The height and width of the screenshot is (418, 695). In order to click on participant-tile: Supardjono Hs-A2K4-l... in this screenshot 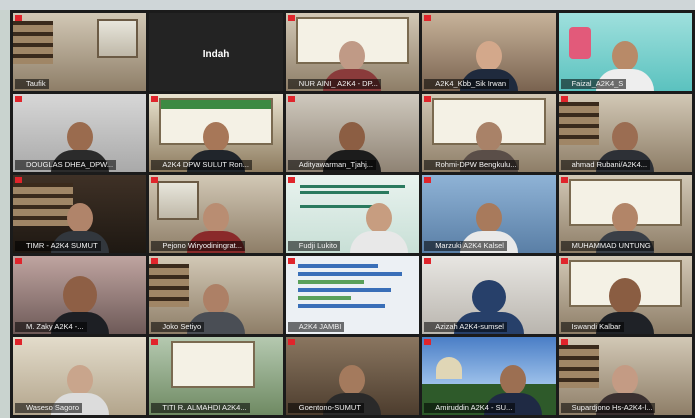, I will do `click(625, 376)`.